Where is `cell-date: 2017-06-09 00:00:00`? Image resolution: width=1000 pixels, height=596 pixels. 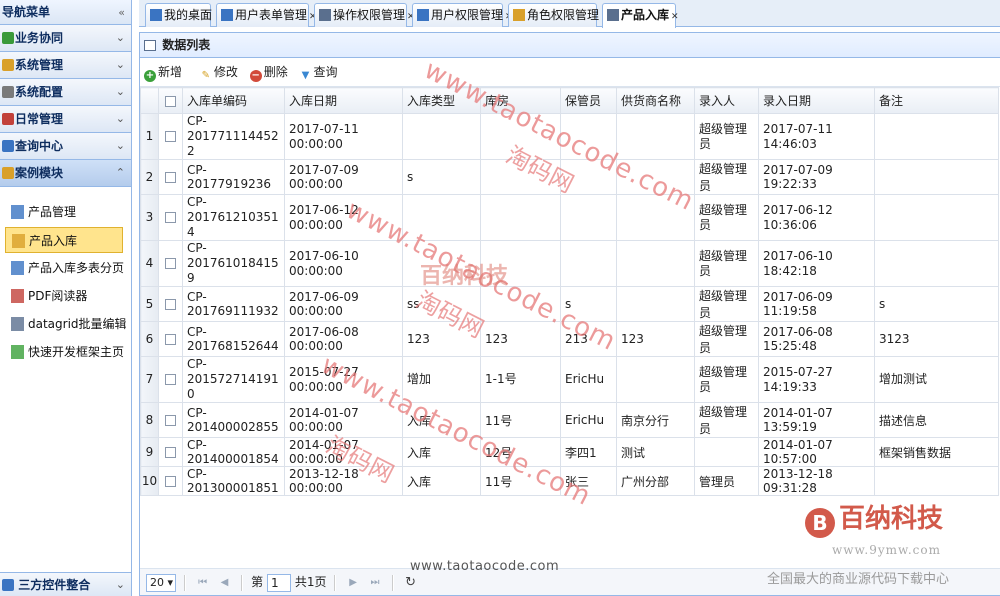 cell-date: 2017-06-09 00:00:00 is located at coordinates (343, 304).